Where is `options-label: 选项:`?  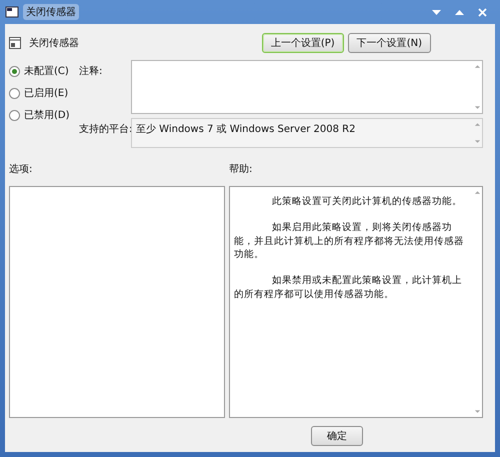
options-label: 选项: is located at coordinates (21, 169).